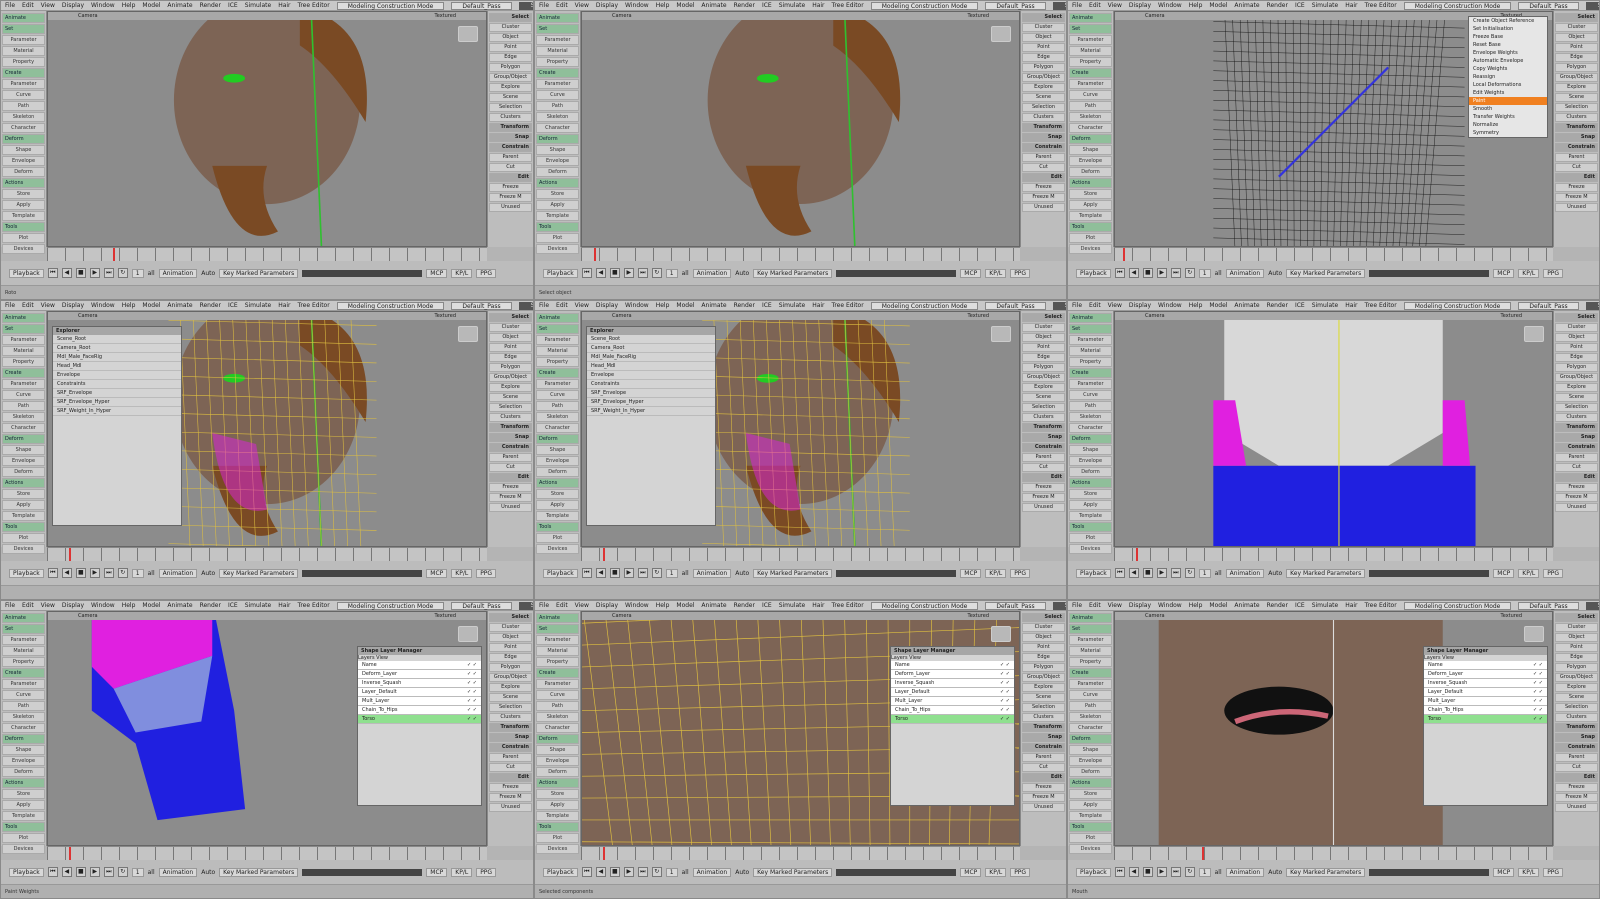  I want to click on menu-item-tree-editor: Tree Editor, so click(1381, 605).